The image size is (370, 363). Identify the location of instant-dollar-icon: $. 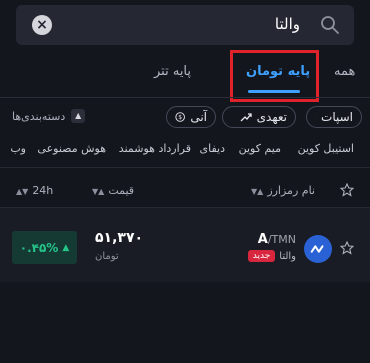
(180, 117).